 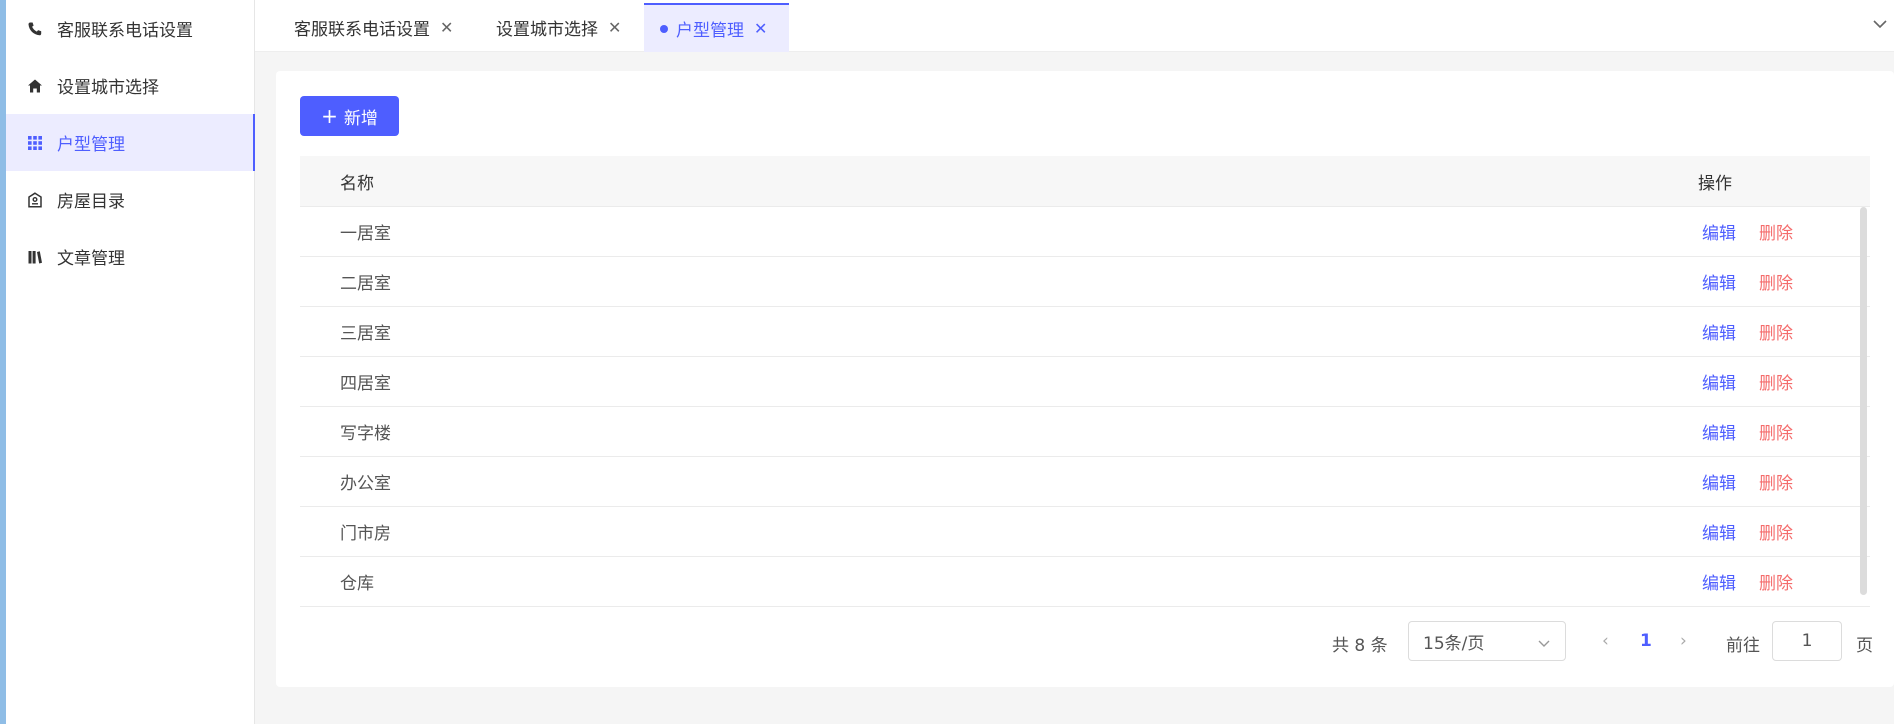 What do you see at coordinates (91, 259) in the screenshot?
I see `sidebar-item-label: 文章管理` at bounding box center [91, 259].